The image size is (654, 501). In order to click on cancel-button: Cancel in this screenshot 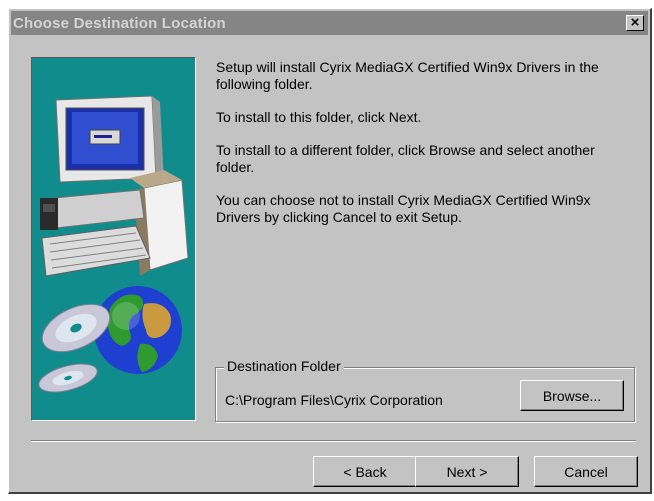, I will do `click(586, 471)`.